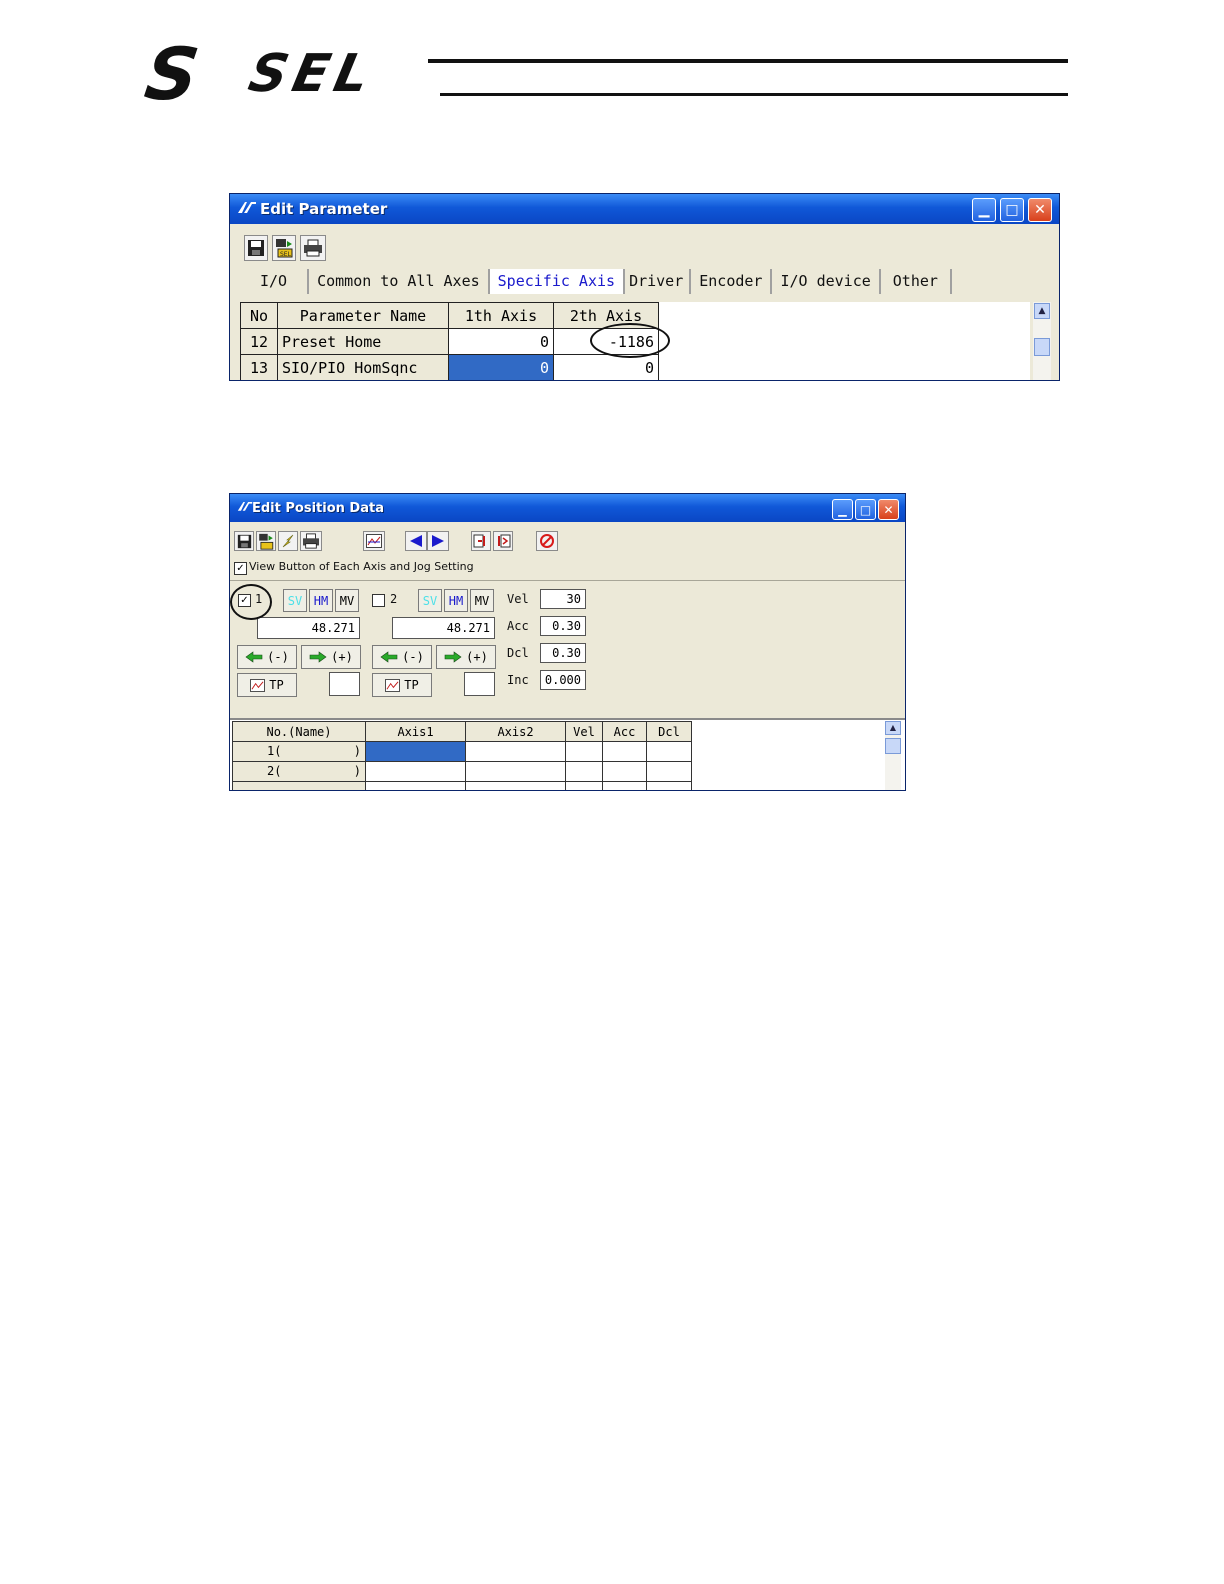 Image resolution: width=1224 pixels, height=1584 pixels. Describe the element at coordinates (324, 209) in the screenshot. I see `window-title: Edit Parameter` at that location.